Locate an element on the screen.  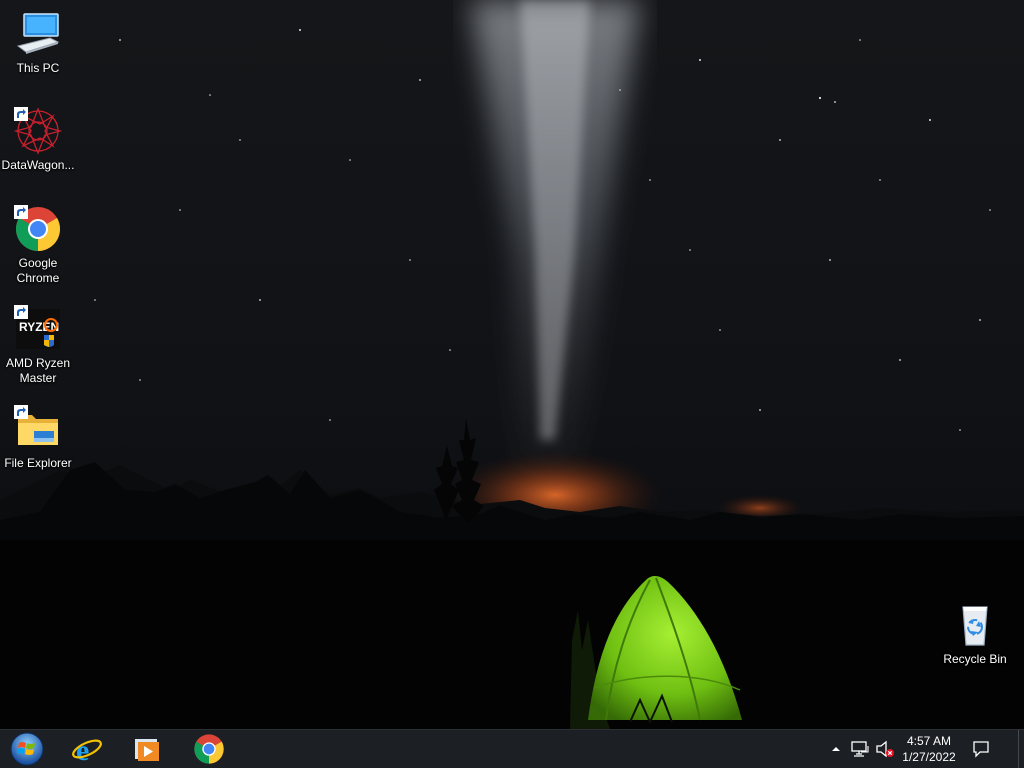
taskbar: e 4:57 AM 1/27/2022 is located at coordinates (512, 748).